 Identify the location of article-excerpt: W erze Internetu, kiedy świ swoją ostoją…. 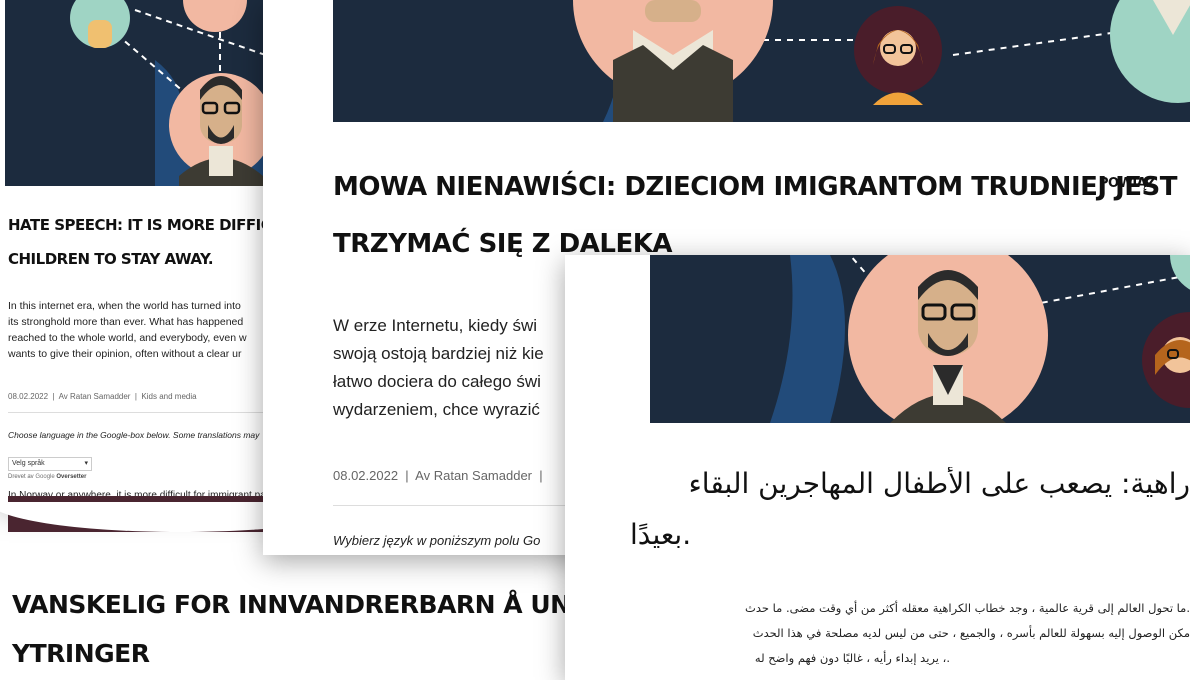
(438, 368).